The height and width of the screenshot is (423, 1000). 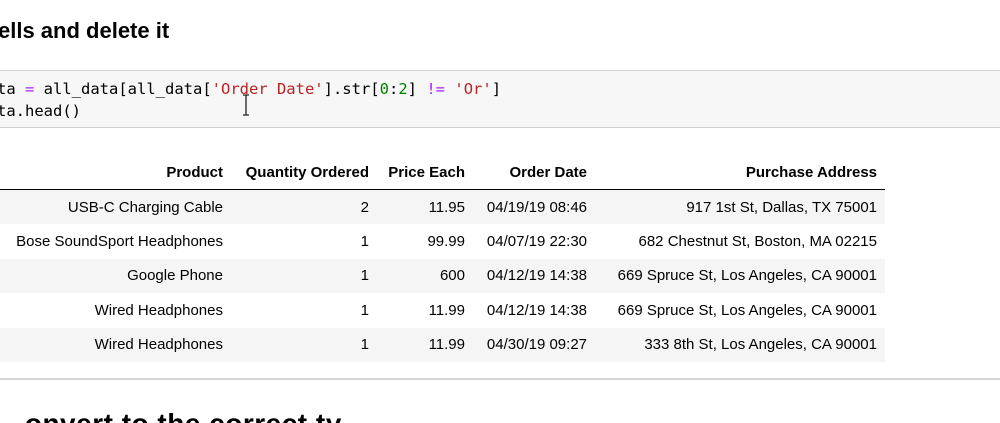 I want to click on cell-product: USB-C Charging Cable, so click(x=115, y=207).